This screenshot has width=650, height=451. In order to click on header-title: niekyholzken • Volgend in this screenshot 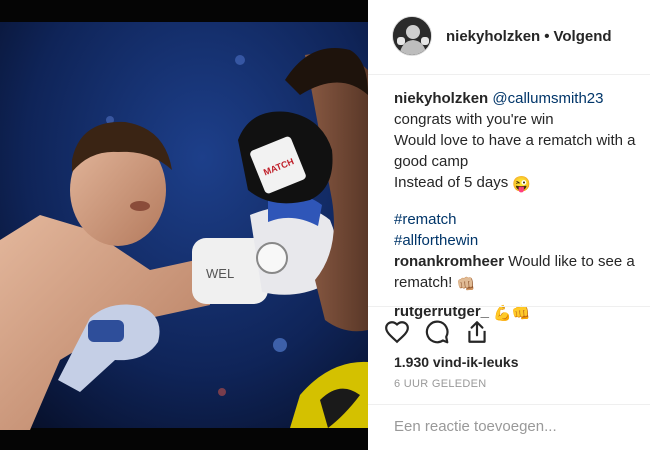, I will do `click(529, 36)`.